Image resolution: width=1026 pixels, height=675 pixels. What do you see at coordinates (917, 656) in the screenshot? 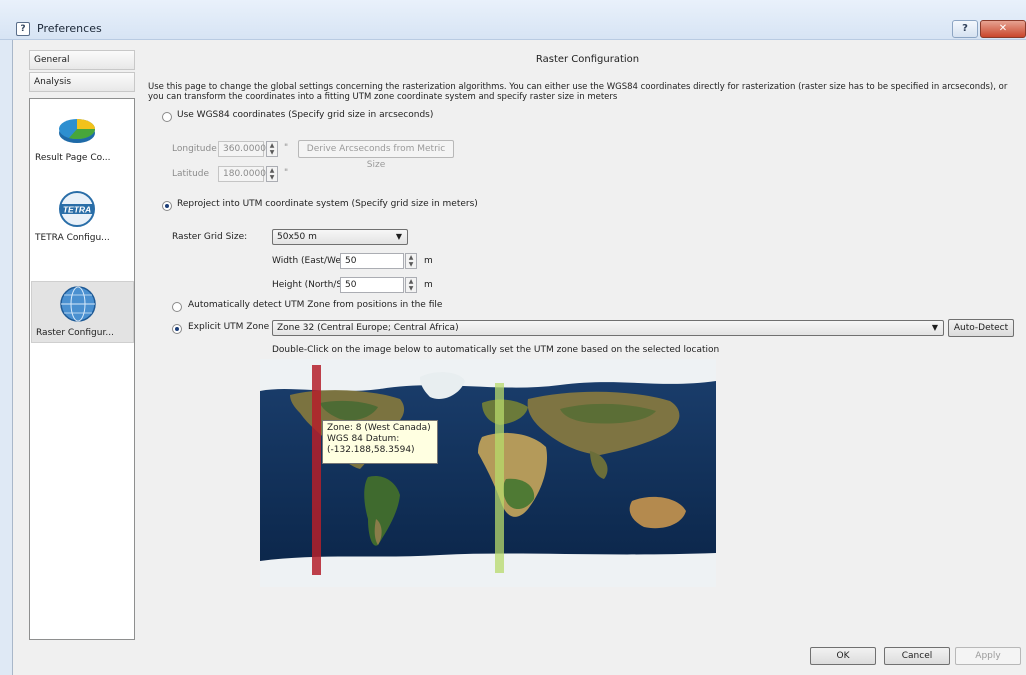
I see `cancel-button: Cancel` at bounding box center [917, 656].